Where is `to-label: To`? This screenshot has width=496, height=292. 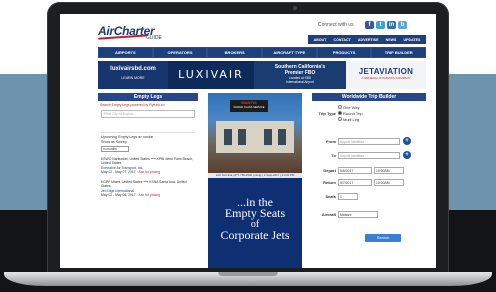 to-label: To is located at coordinates (333, 155).